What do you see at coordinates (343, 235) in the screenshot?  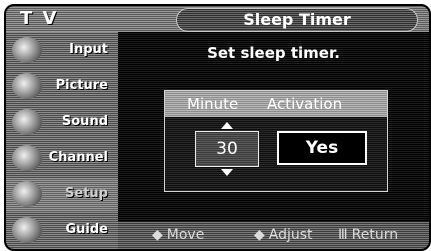 I see `return-icon: Ⅲ` at bounding box center [343, 235].